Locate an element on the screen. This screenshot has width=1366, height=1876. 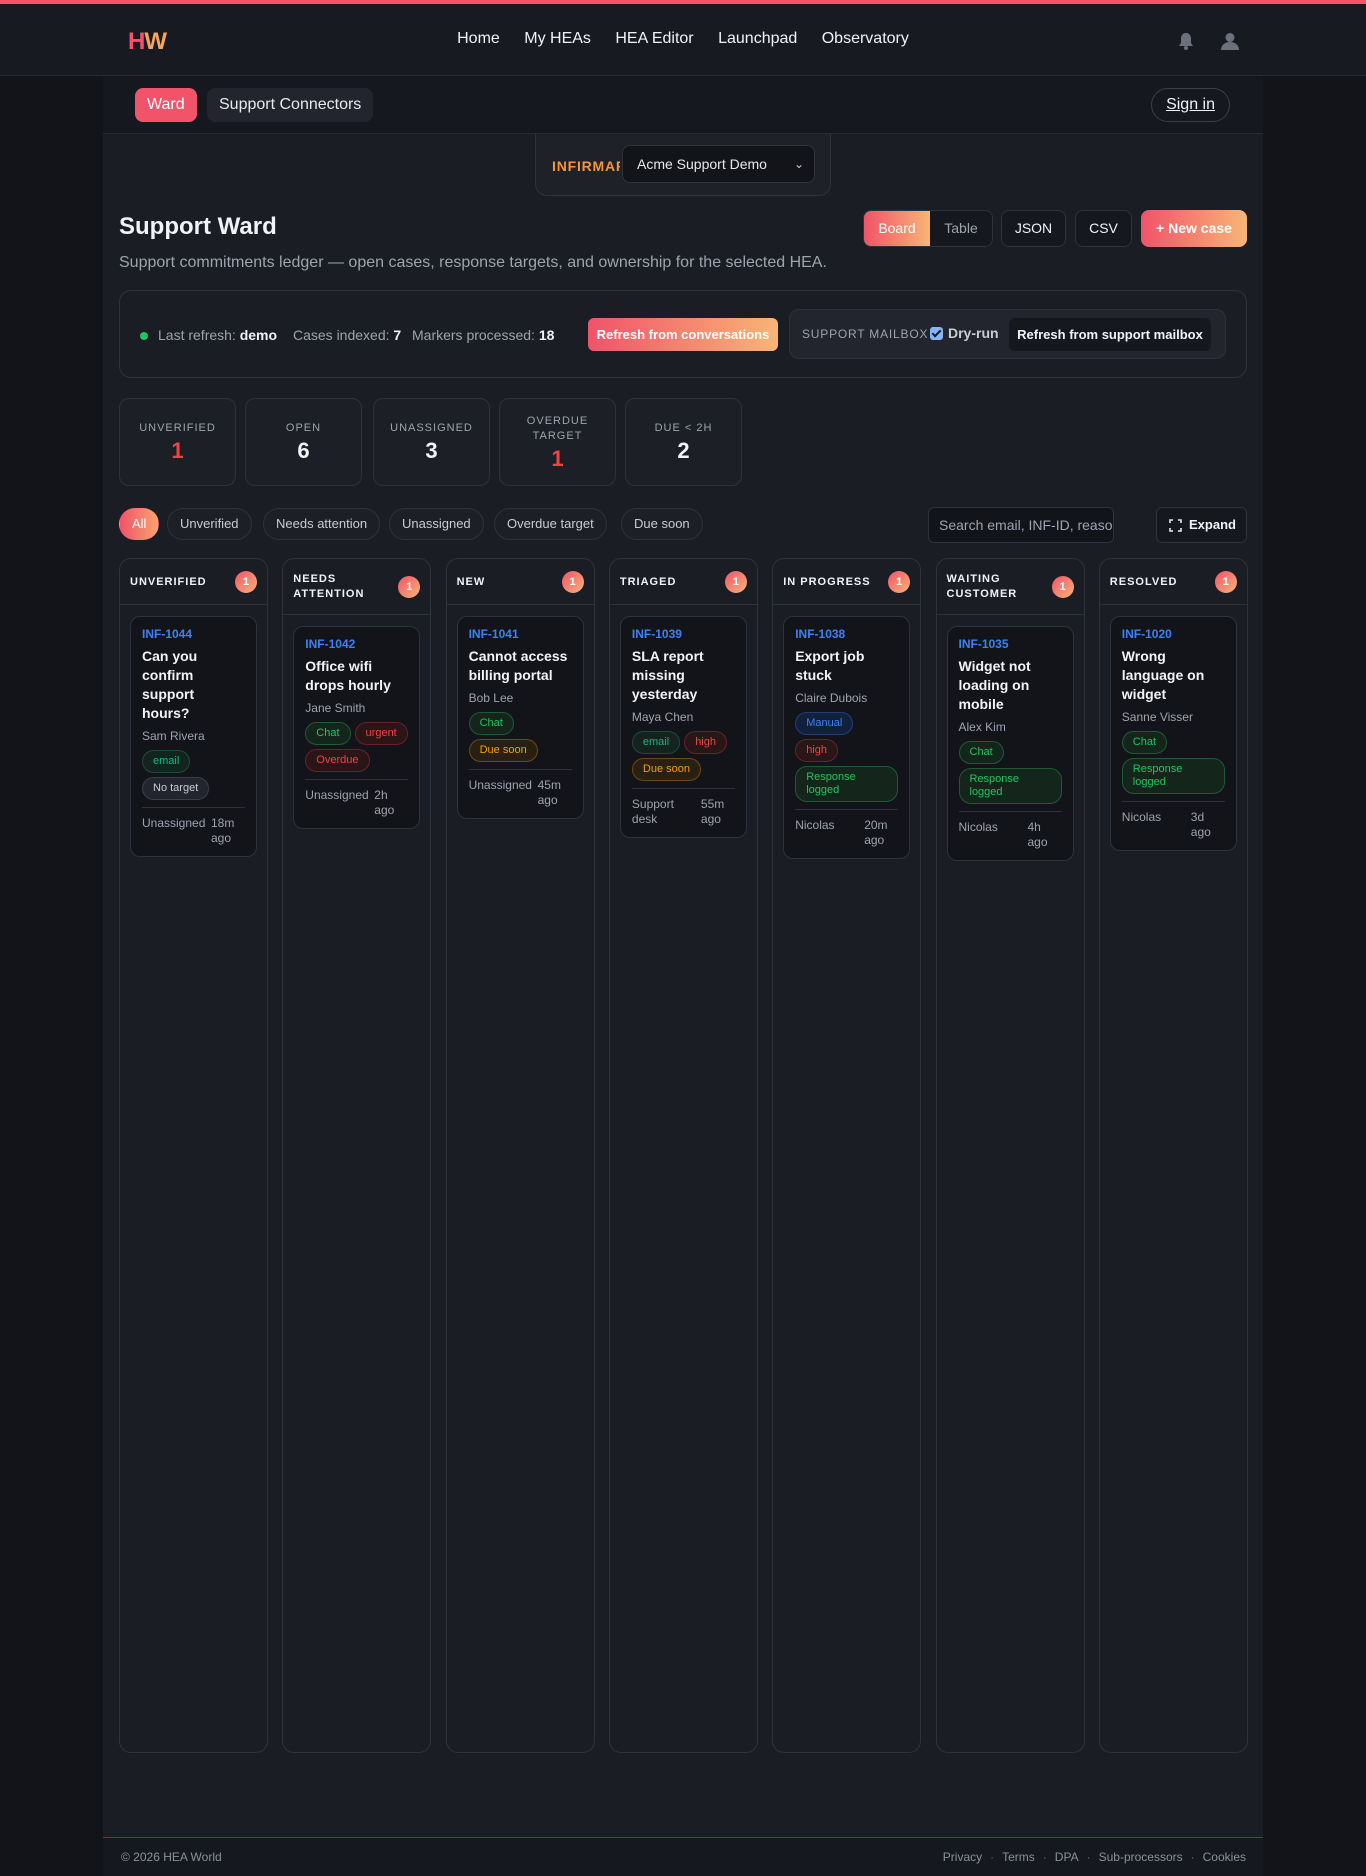
case-age: 3d ago is located at coordinates (1200, 824).